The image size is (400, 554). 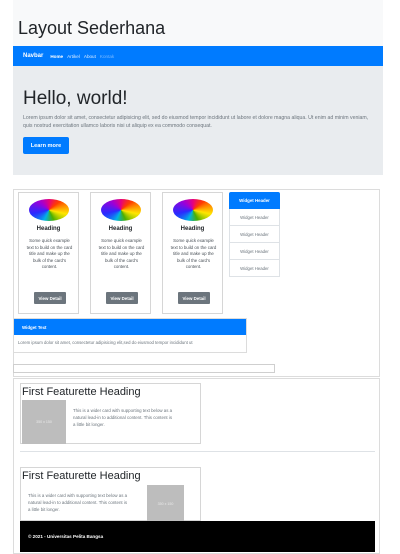 I want to click on page-header: Layout Sederhana, so click(x=198, y=23).